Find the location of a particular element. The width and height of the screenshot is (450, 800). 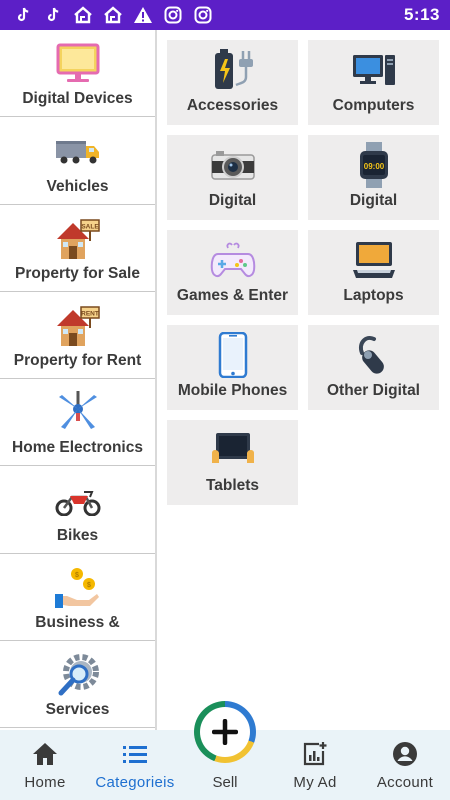

category-label: Vehicles is located at coordinates (77, 186).